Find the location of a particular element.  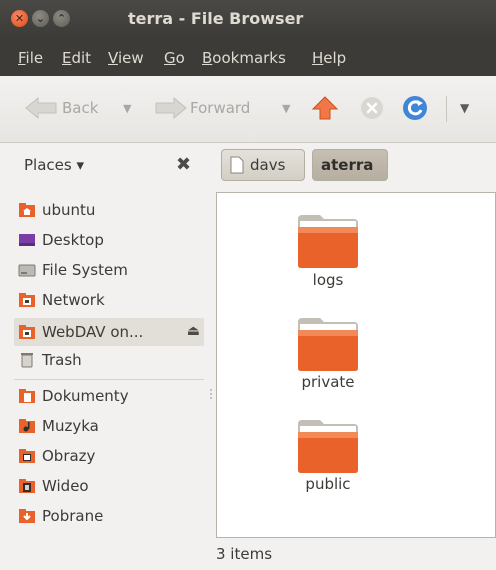

toolbar: Back ▼ Forward ▼ ▼ is located at coordinates (248, 109).